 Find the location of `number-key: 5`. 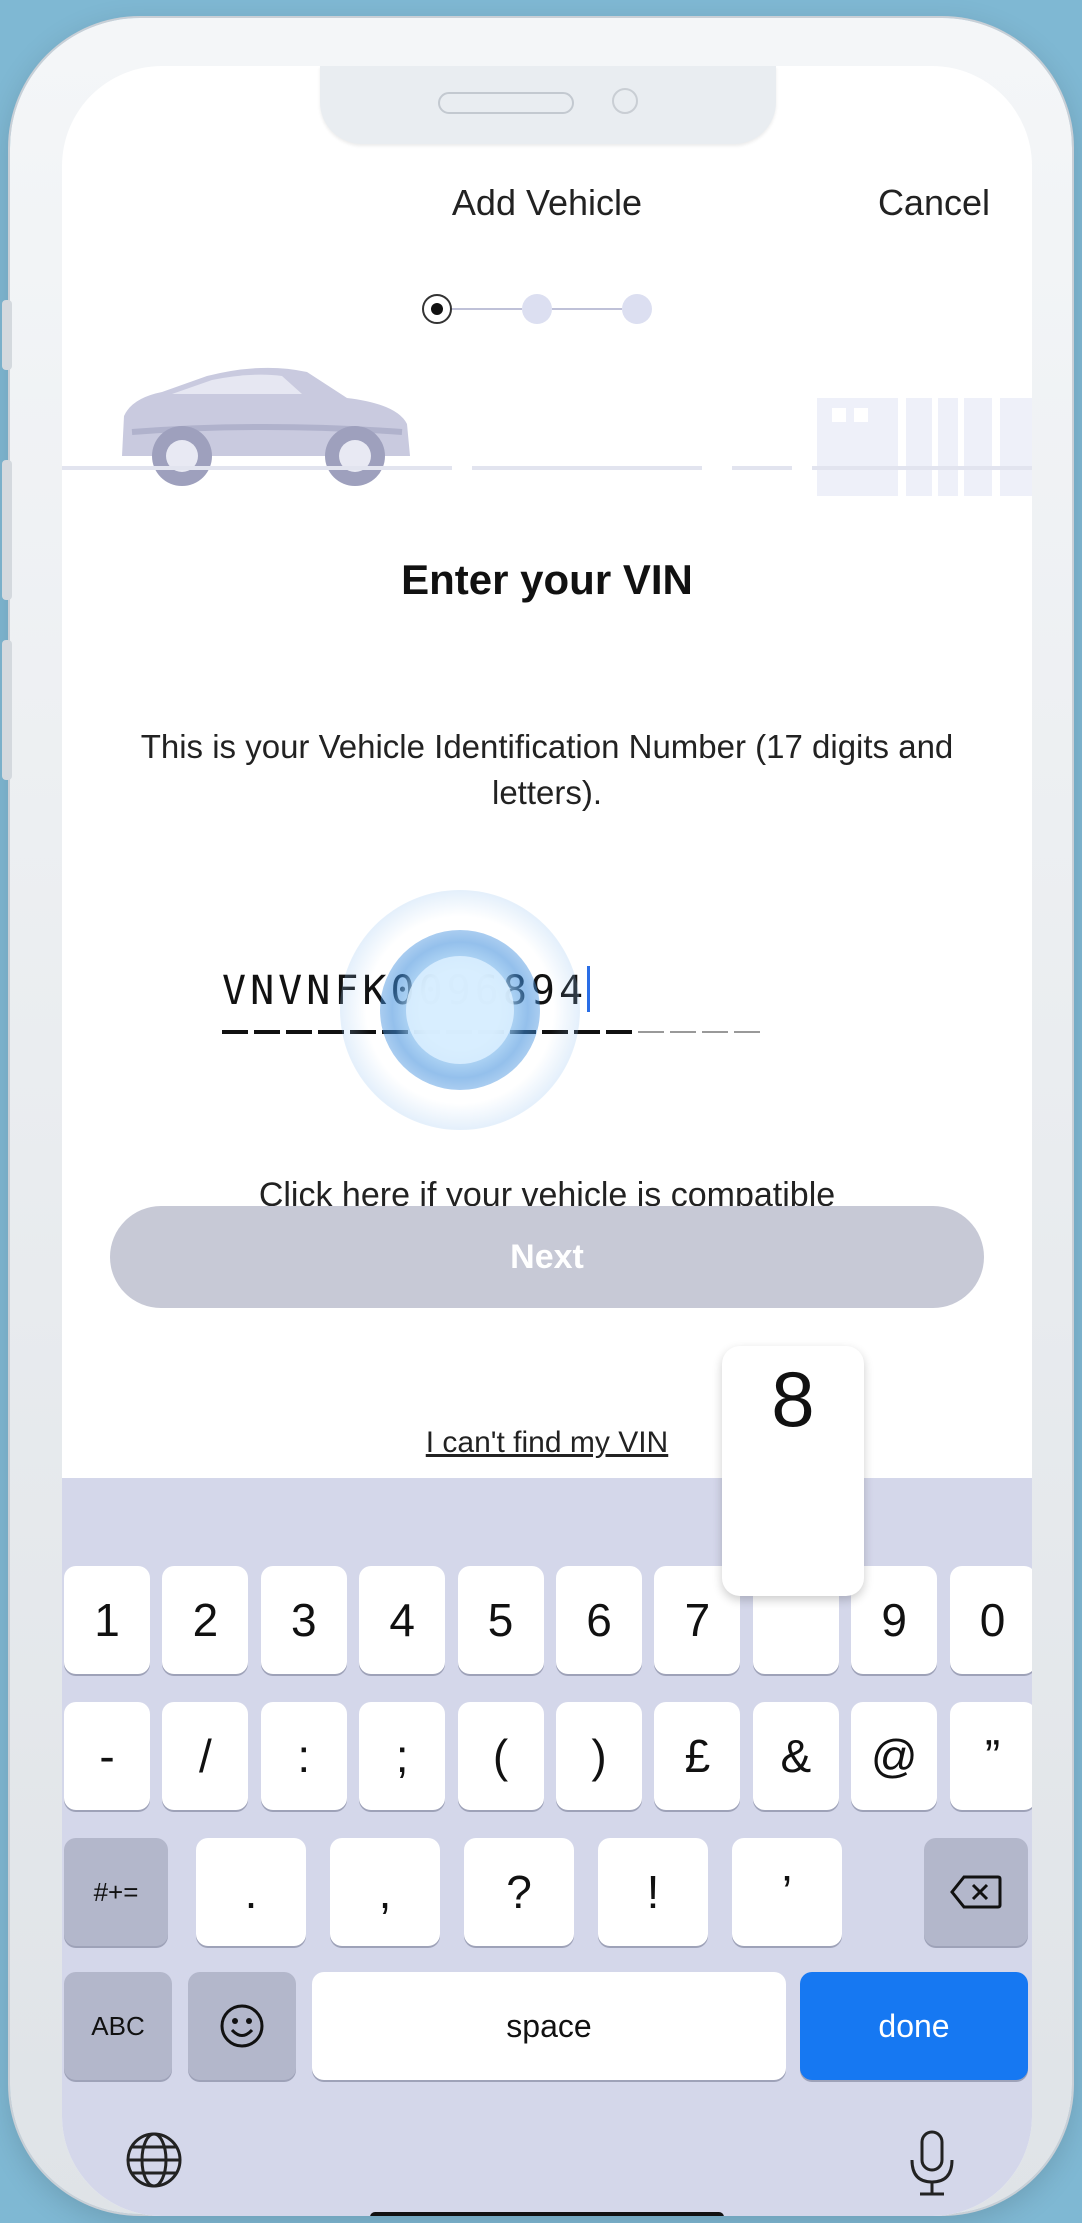

number-key: 5 is located at coordinates (500, 1620).